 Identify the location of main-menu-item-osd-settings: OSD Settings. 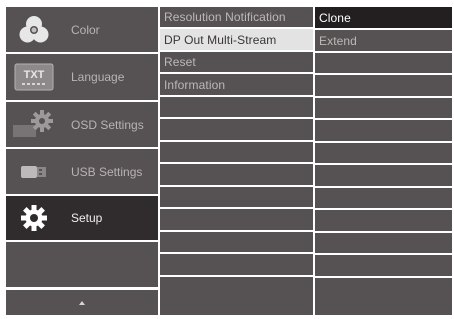
(82, 124).